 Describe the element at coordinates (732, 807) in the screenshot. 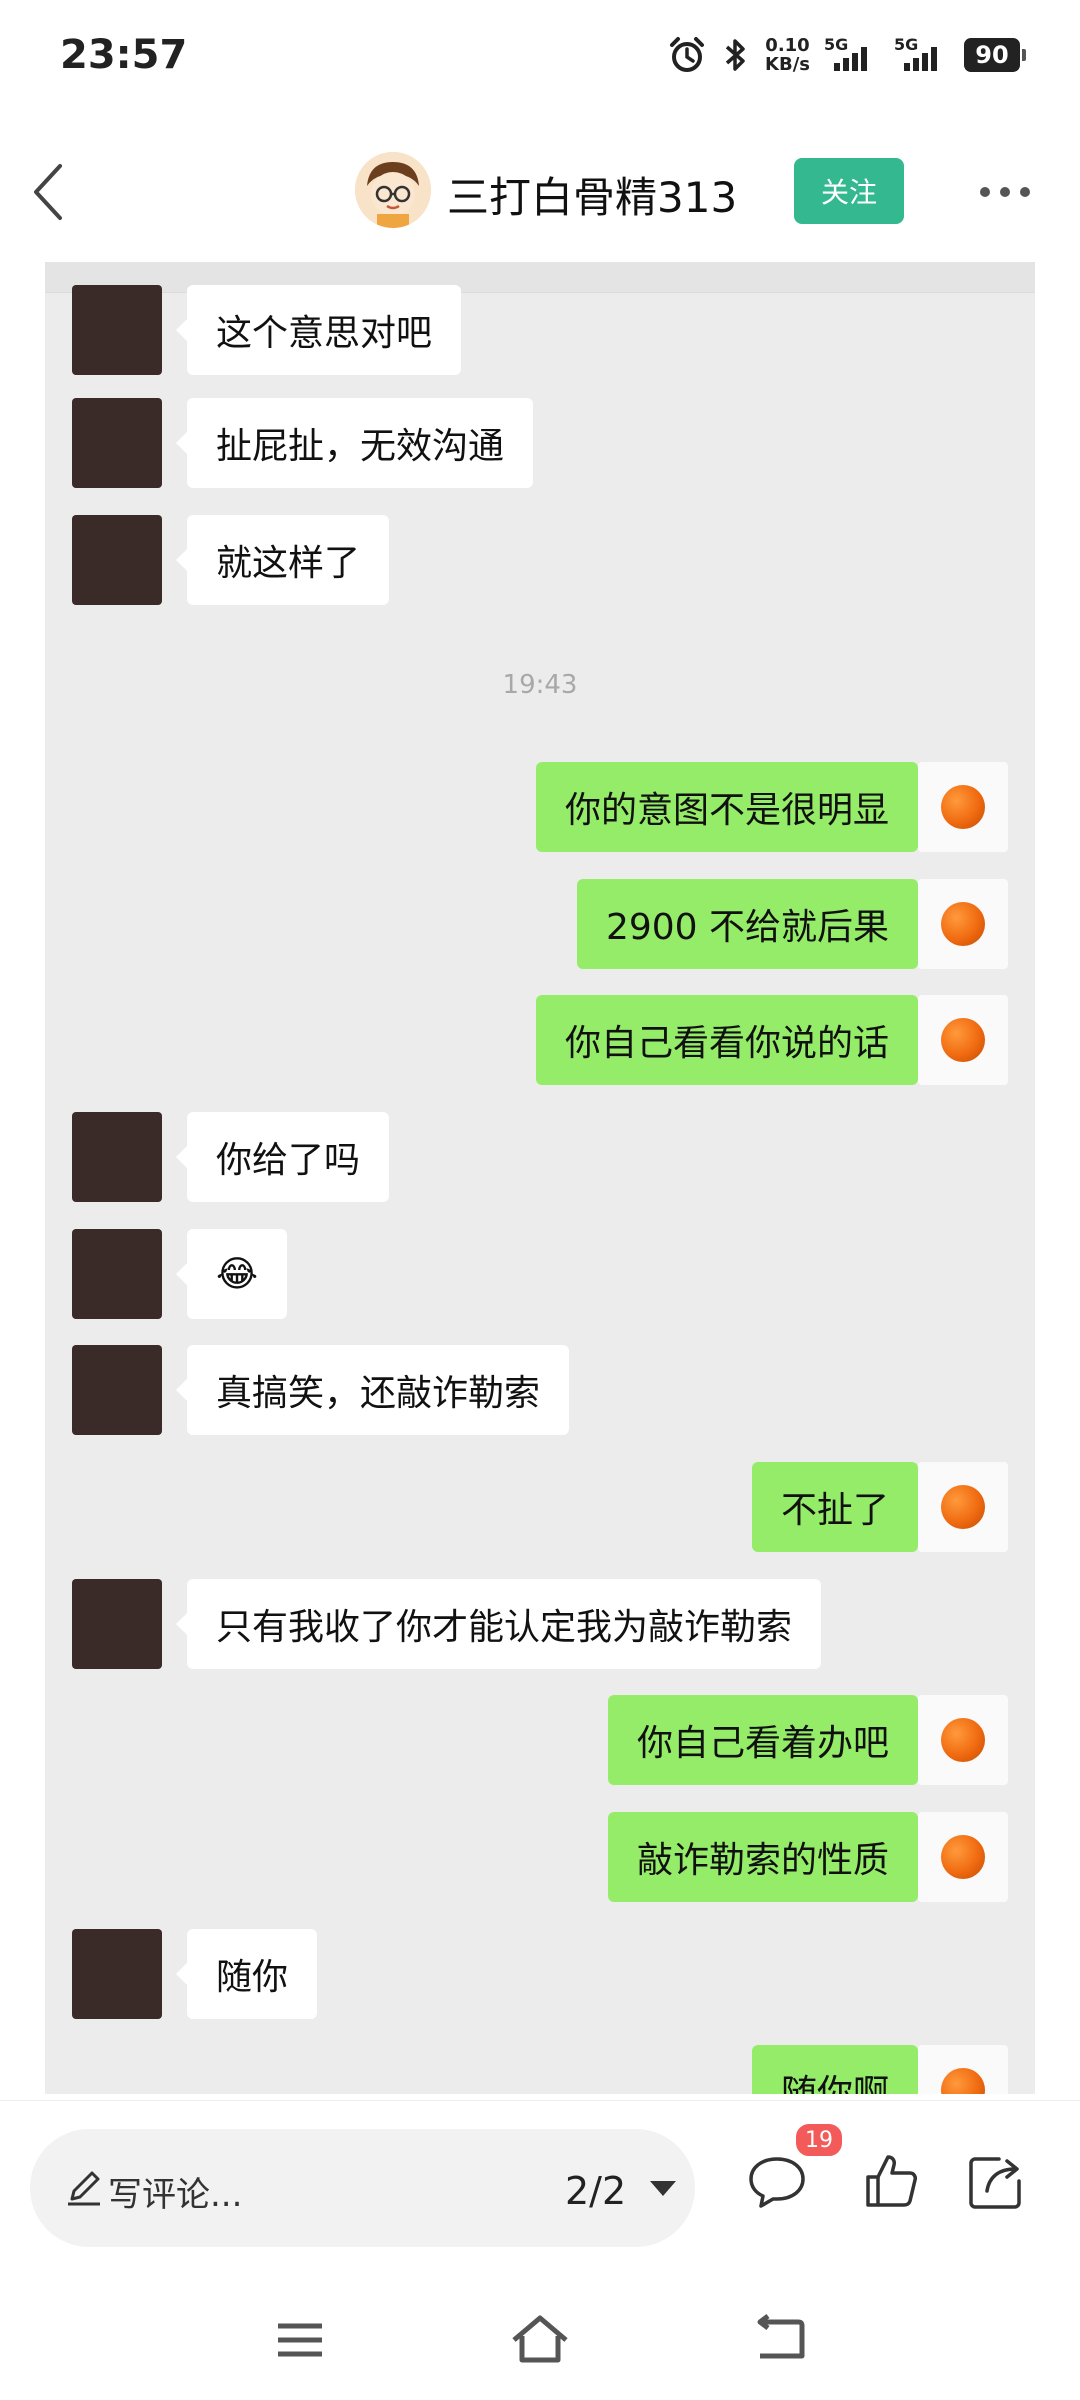

I see `message-bubble: 你的意图不是很明显` at that location.